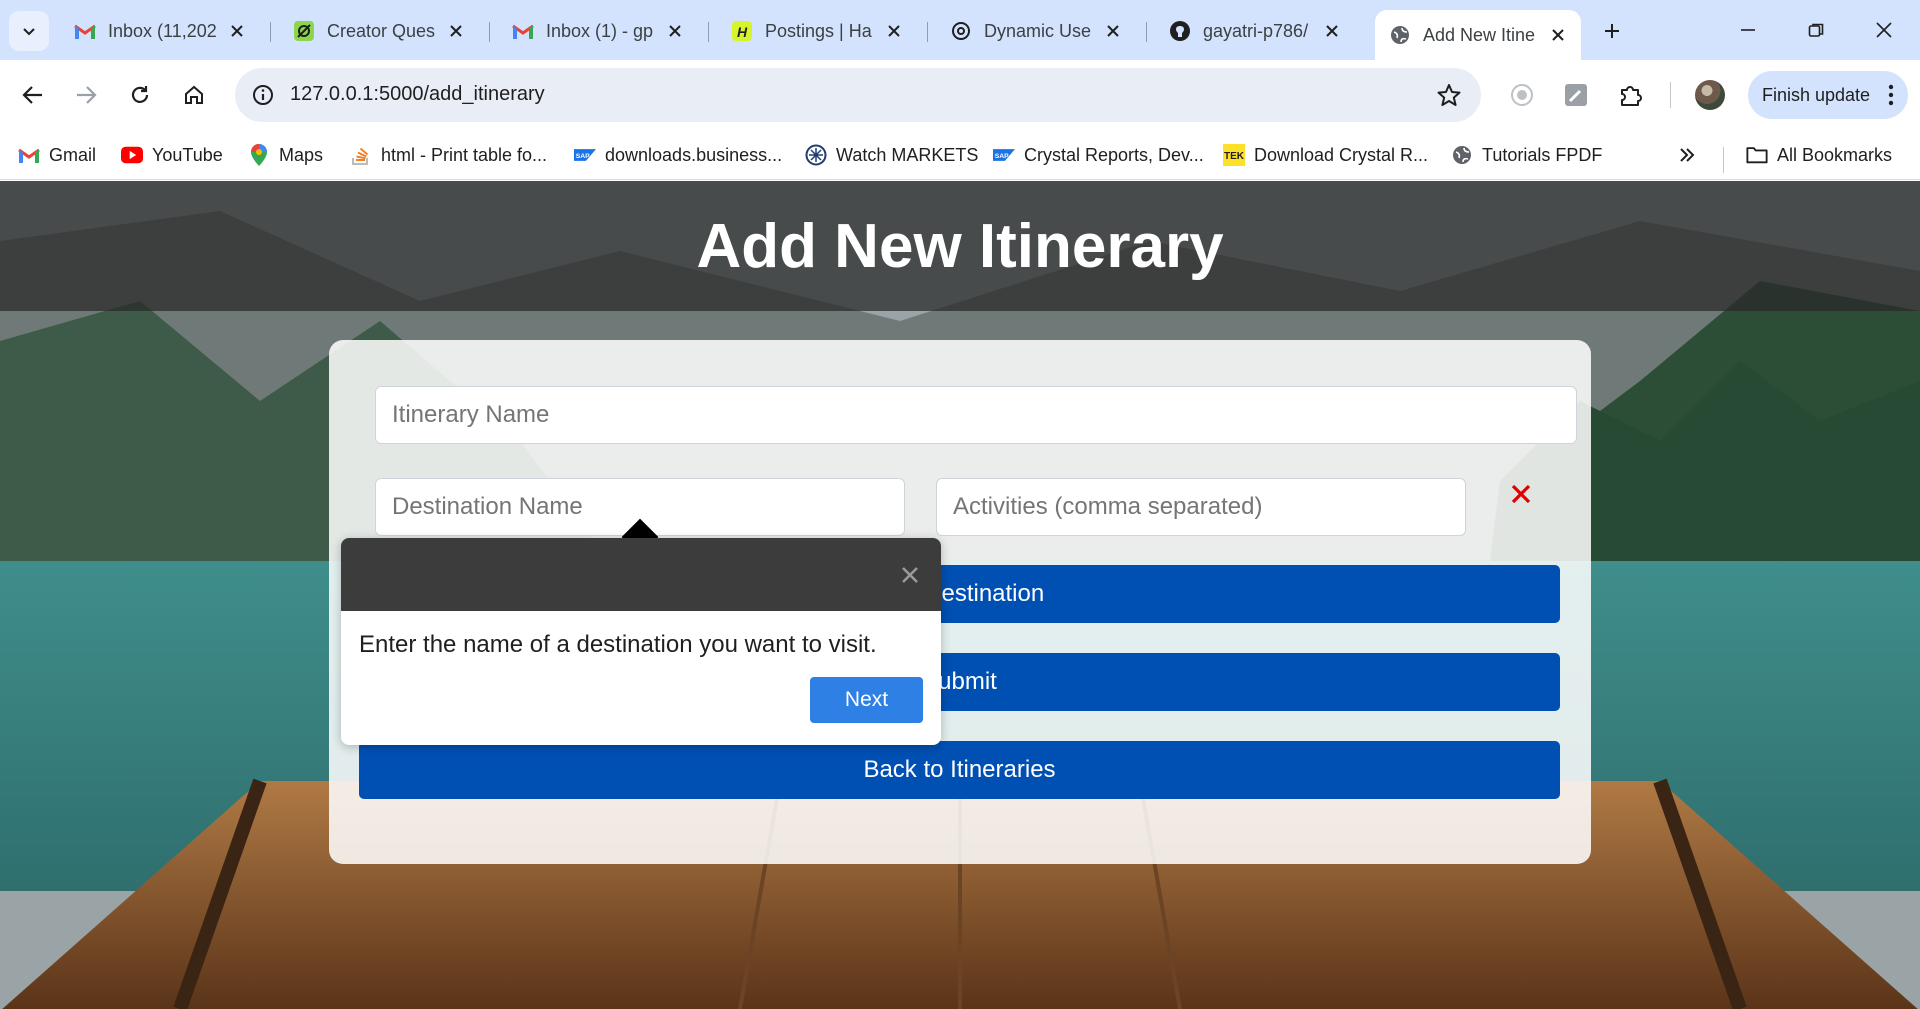 Image resolution: width=1920 pixels, height=1009 pixels. I want to click on chevron-down-icon, so click(29, 32).